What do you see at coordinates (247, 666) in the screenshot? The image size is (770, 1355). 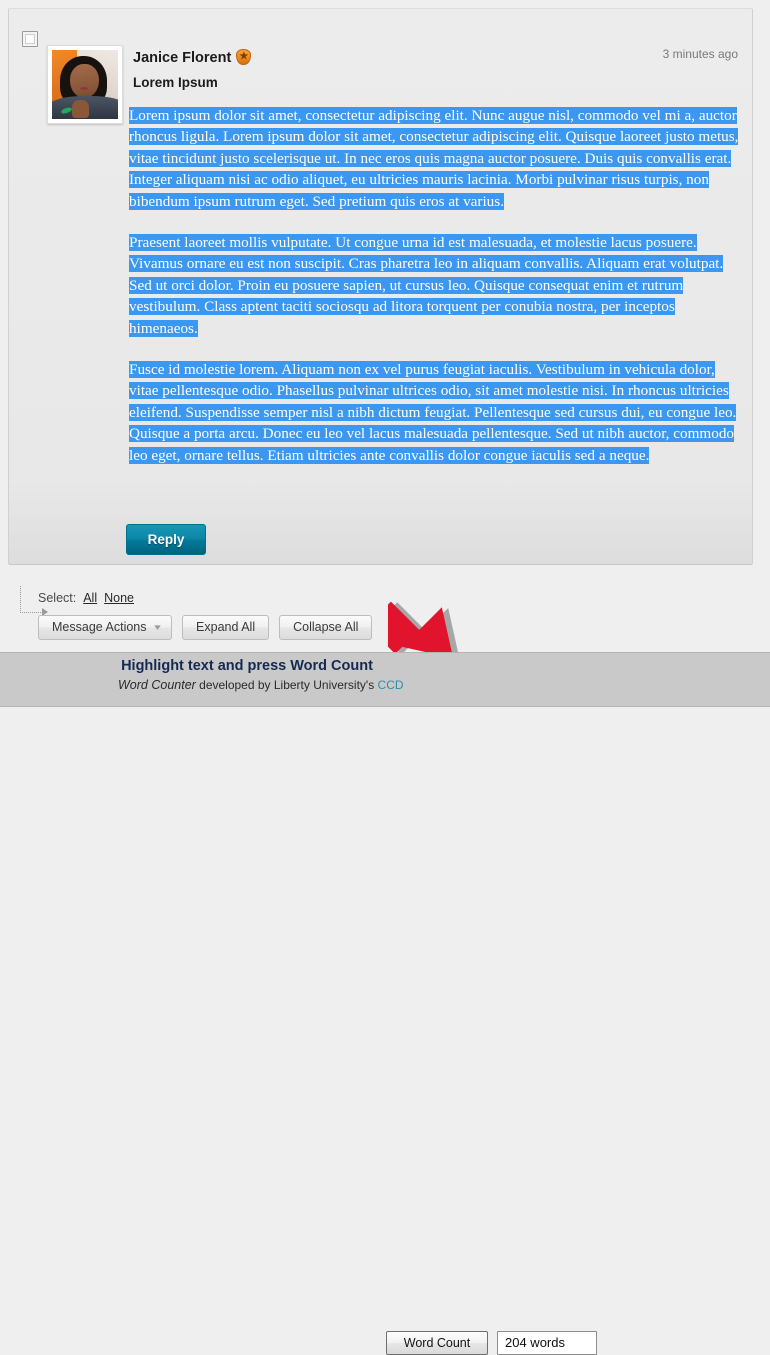 I see `word-counter-headline: Highlight text and press Word Count` at bounding box center [247, 666].